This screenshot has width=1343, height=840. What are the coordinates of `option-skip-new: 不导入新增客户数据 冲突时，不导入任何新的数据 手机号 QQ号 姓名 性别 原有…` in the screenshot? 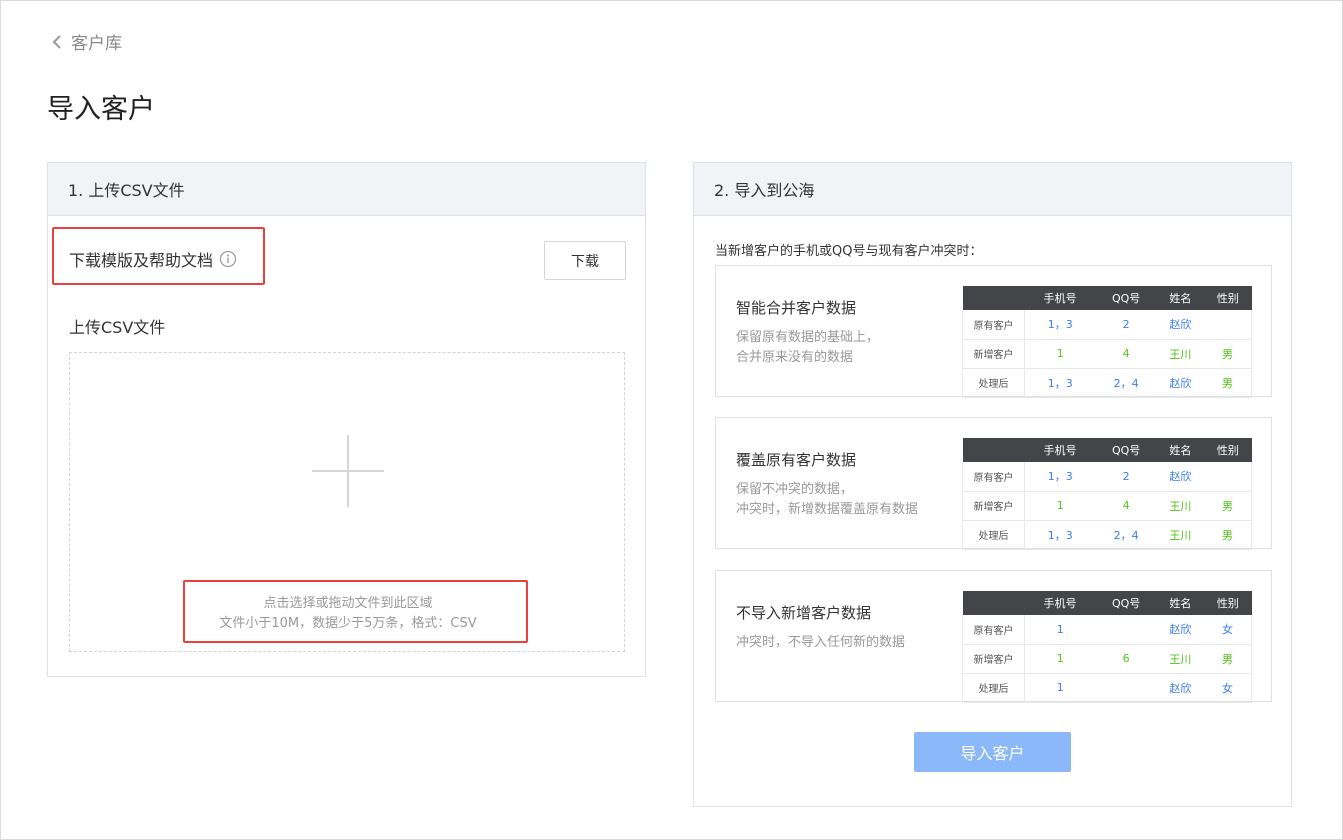 It's located at (993, 636).